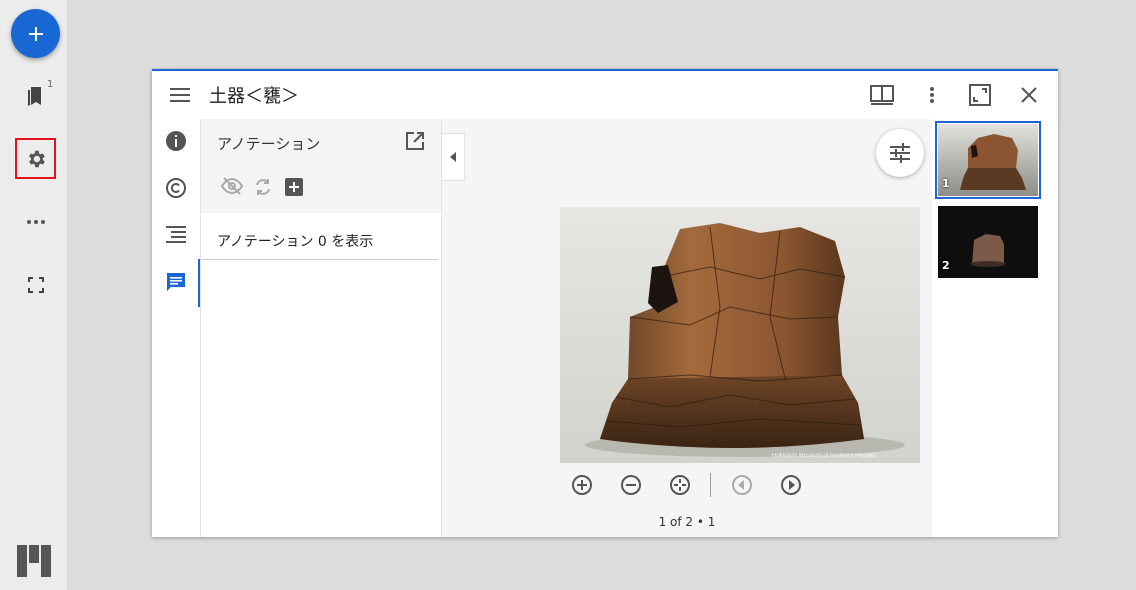  I want to click on settings-icon, so click(36, 159).